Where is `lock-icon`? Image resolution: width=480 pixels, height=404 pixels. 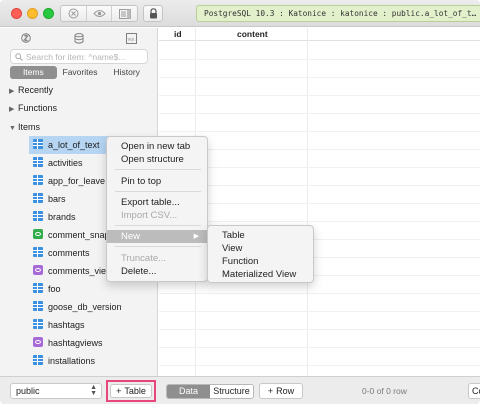 lock-icon is located at coordinates (153, 13).